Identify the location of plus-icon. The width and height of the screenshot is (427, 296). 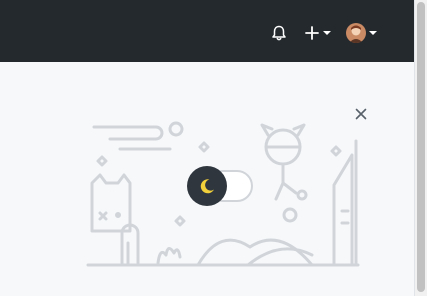
(312, 33).